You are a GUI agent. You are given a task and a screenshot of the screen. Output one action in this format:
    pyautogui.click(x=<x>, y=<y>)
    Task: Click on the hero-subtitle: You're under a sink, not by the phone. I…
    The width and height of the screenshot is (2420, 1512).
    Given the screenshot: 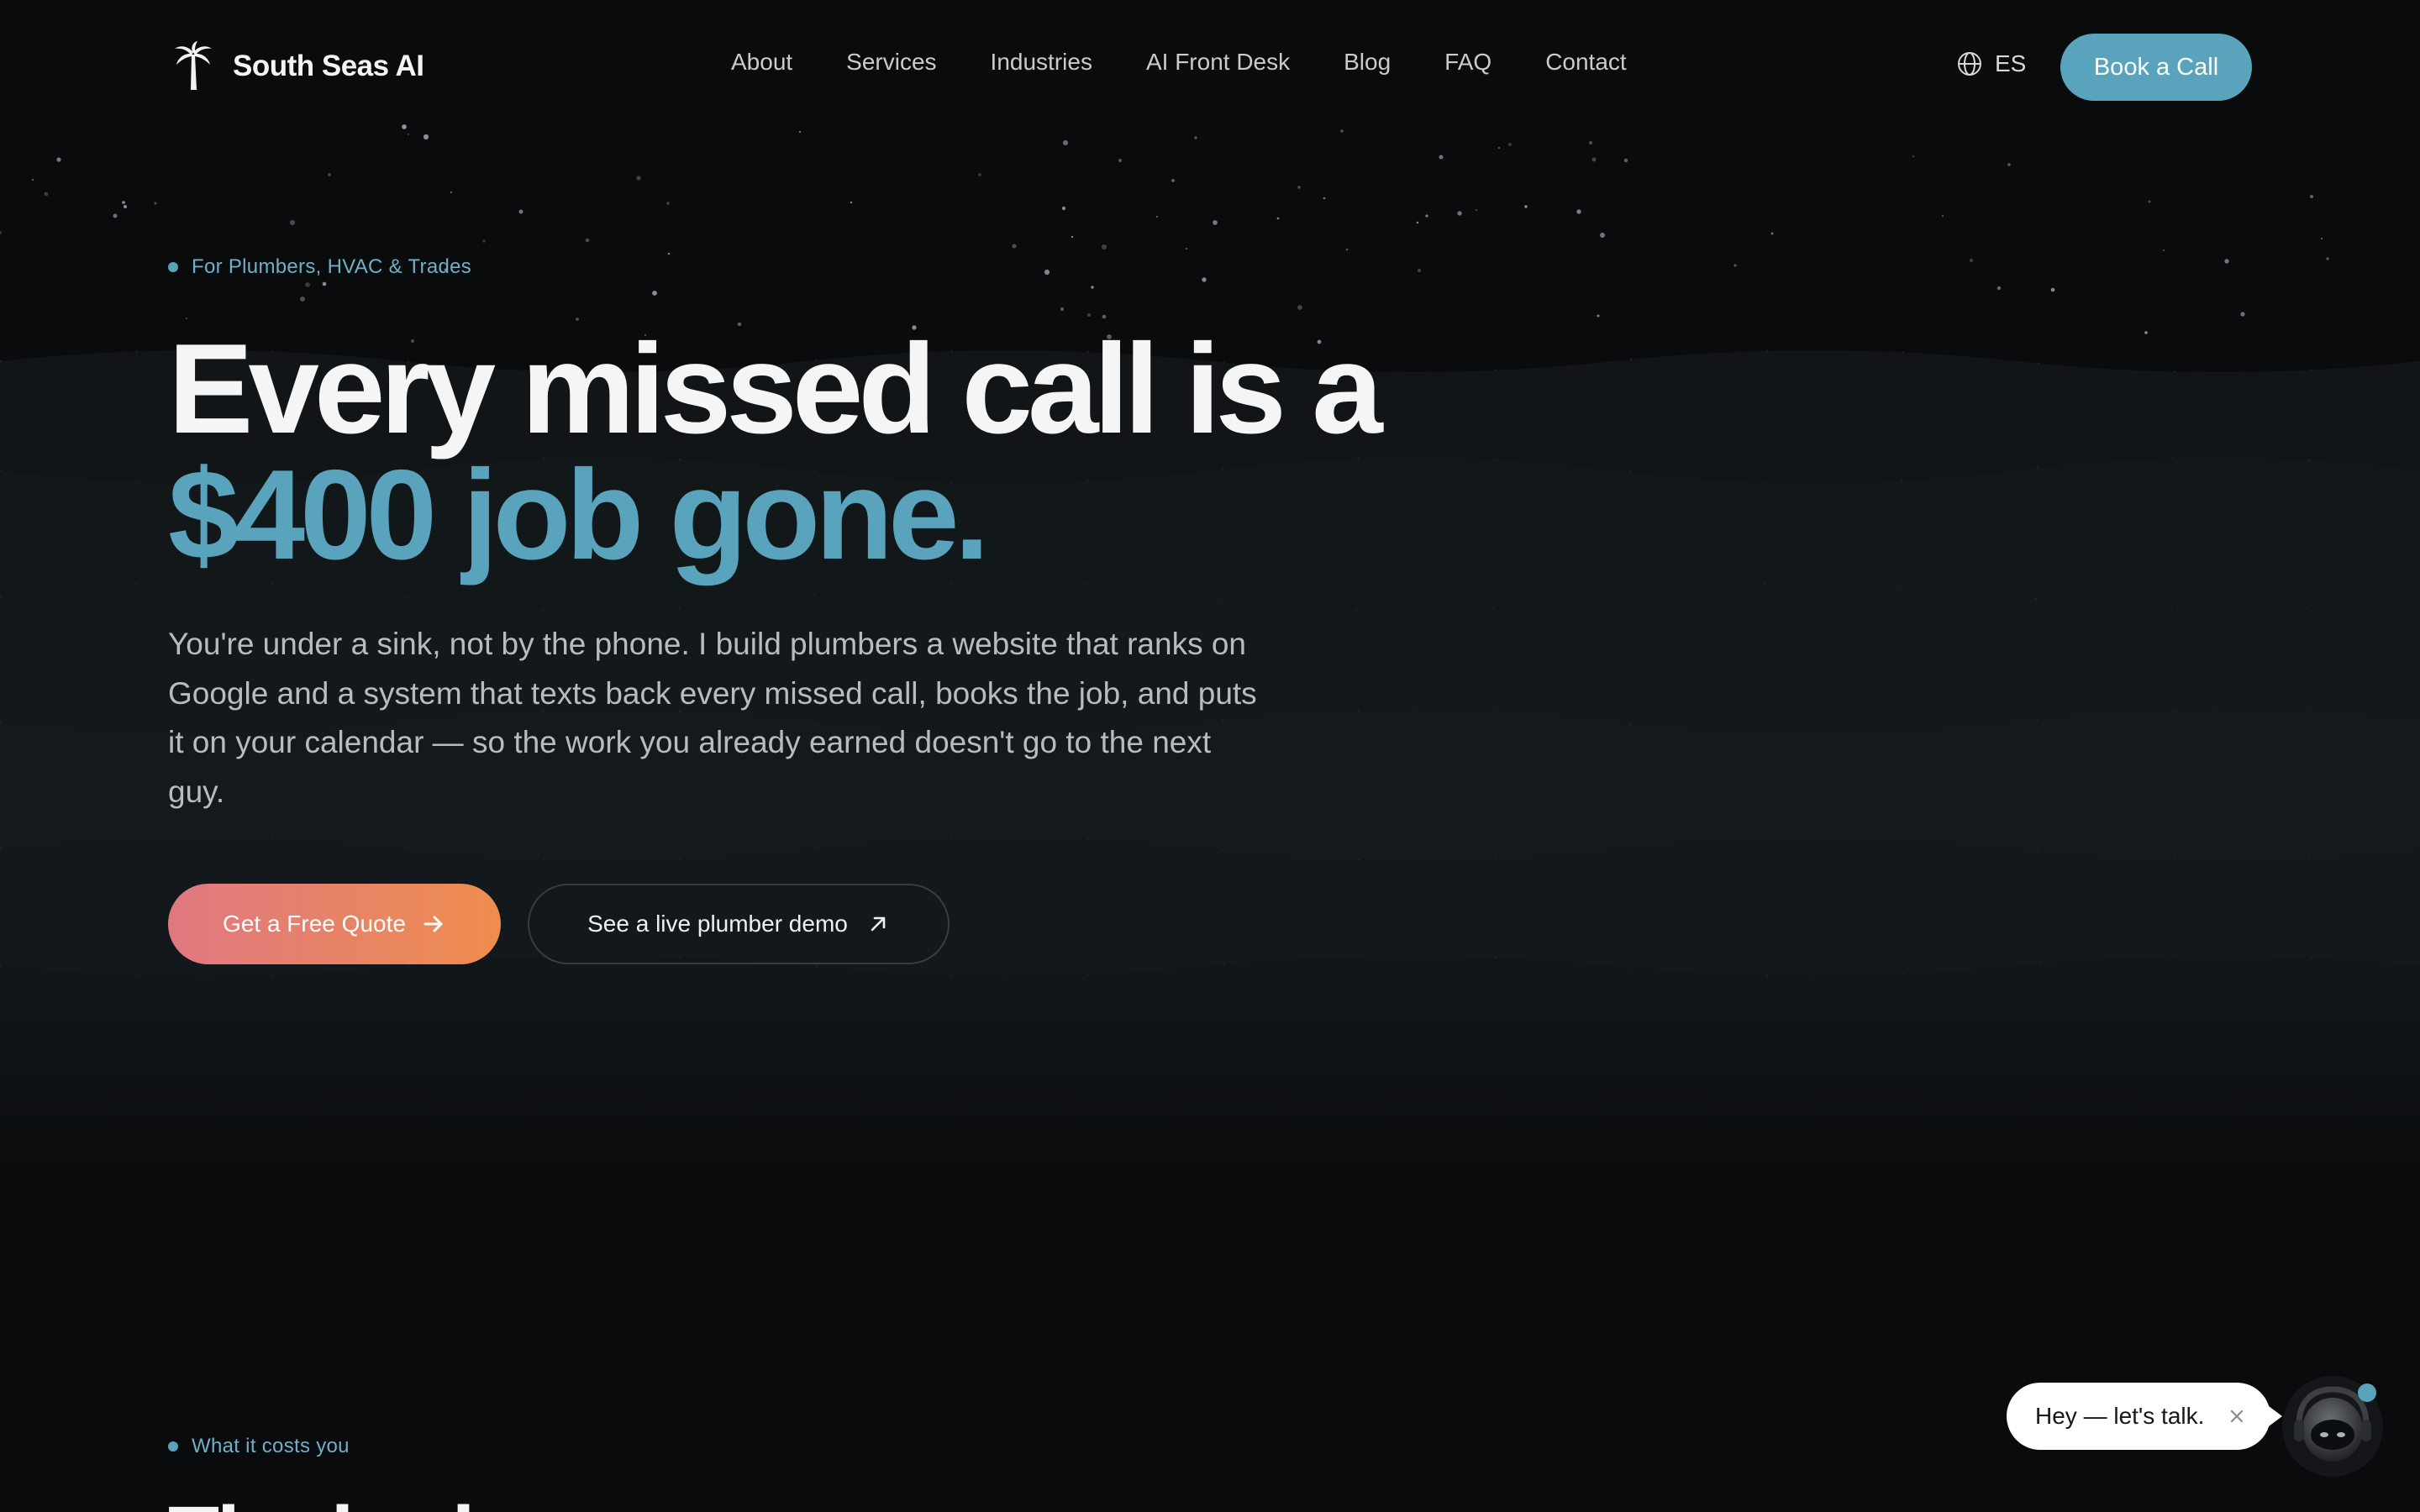 What is the action you would take?
    pyautogui.click(x=712, y=718)
    